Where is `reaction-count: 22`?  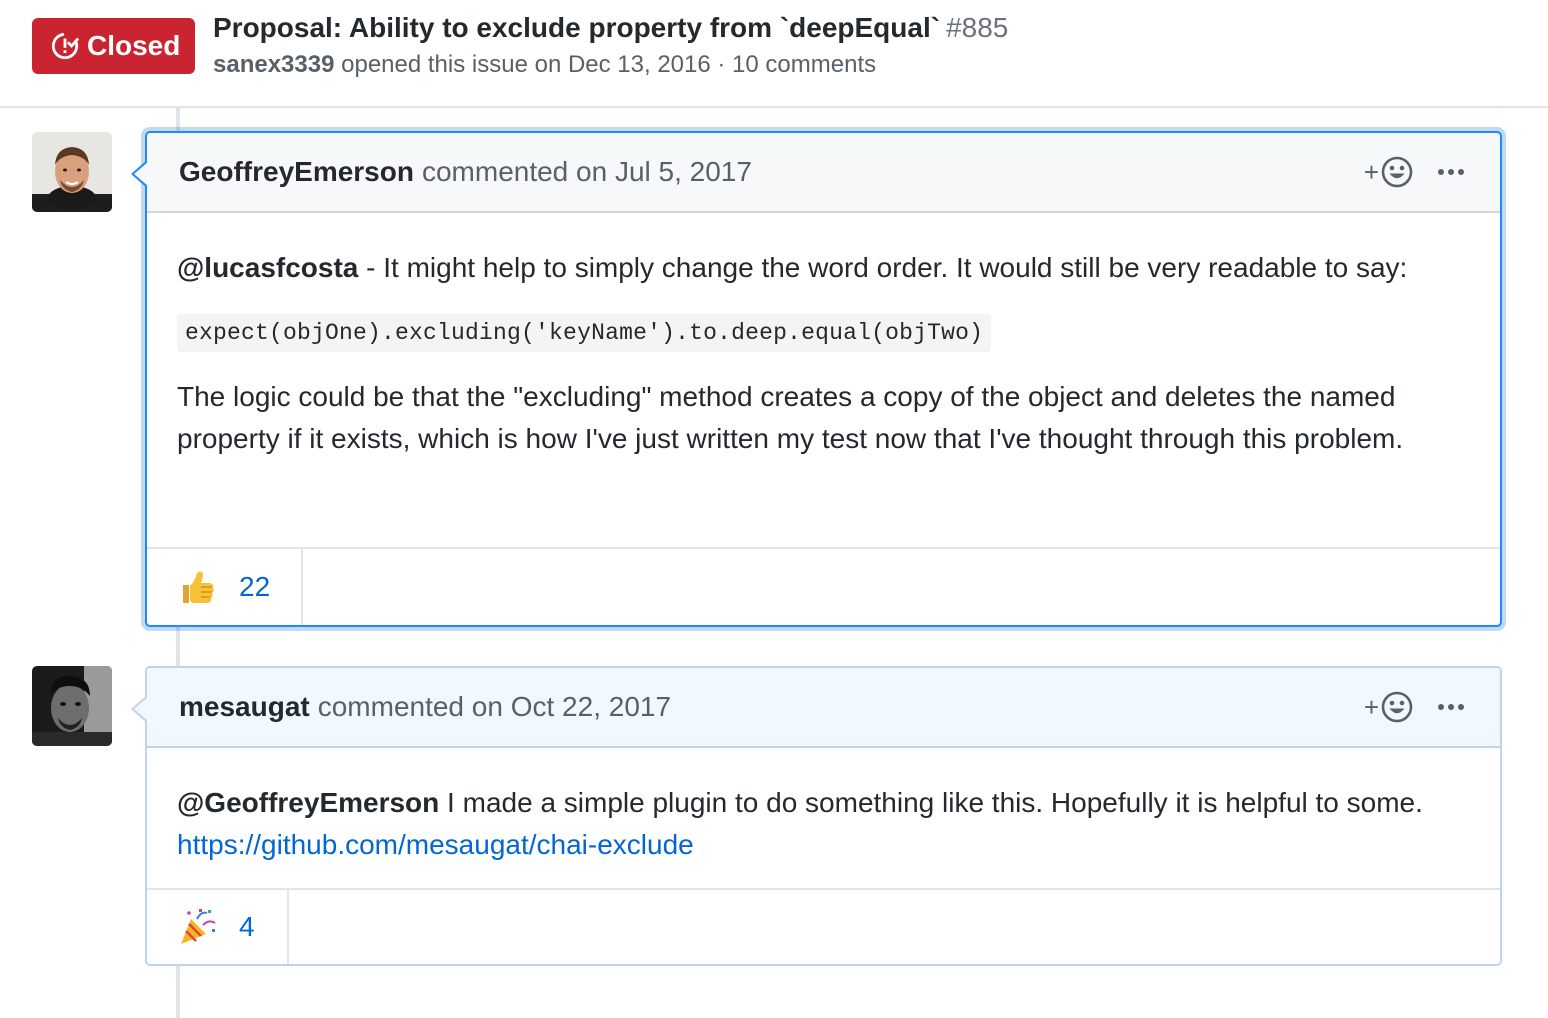
reaction-count: 22 is located at coordinates (255, 586).